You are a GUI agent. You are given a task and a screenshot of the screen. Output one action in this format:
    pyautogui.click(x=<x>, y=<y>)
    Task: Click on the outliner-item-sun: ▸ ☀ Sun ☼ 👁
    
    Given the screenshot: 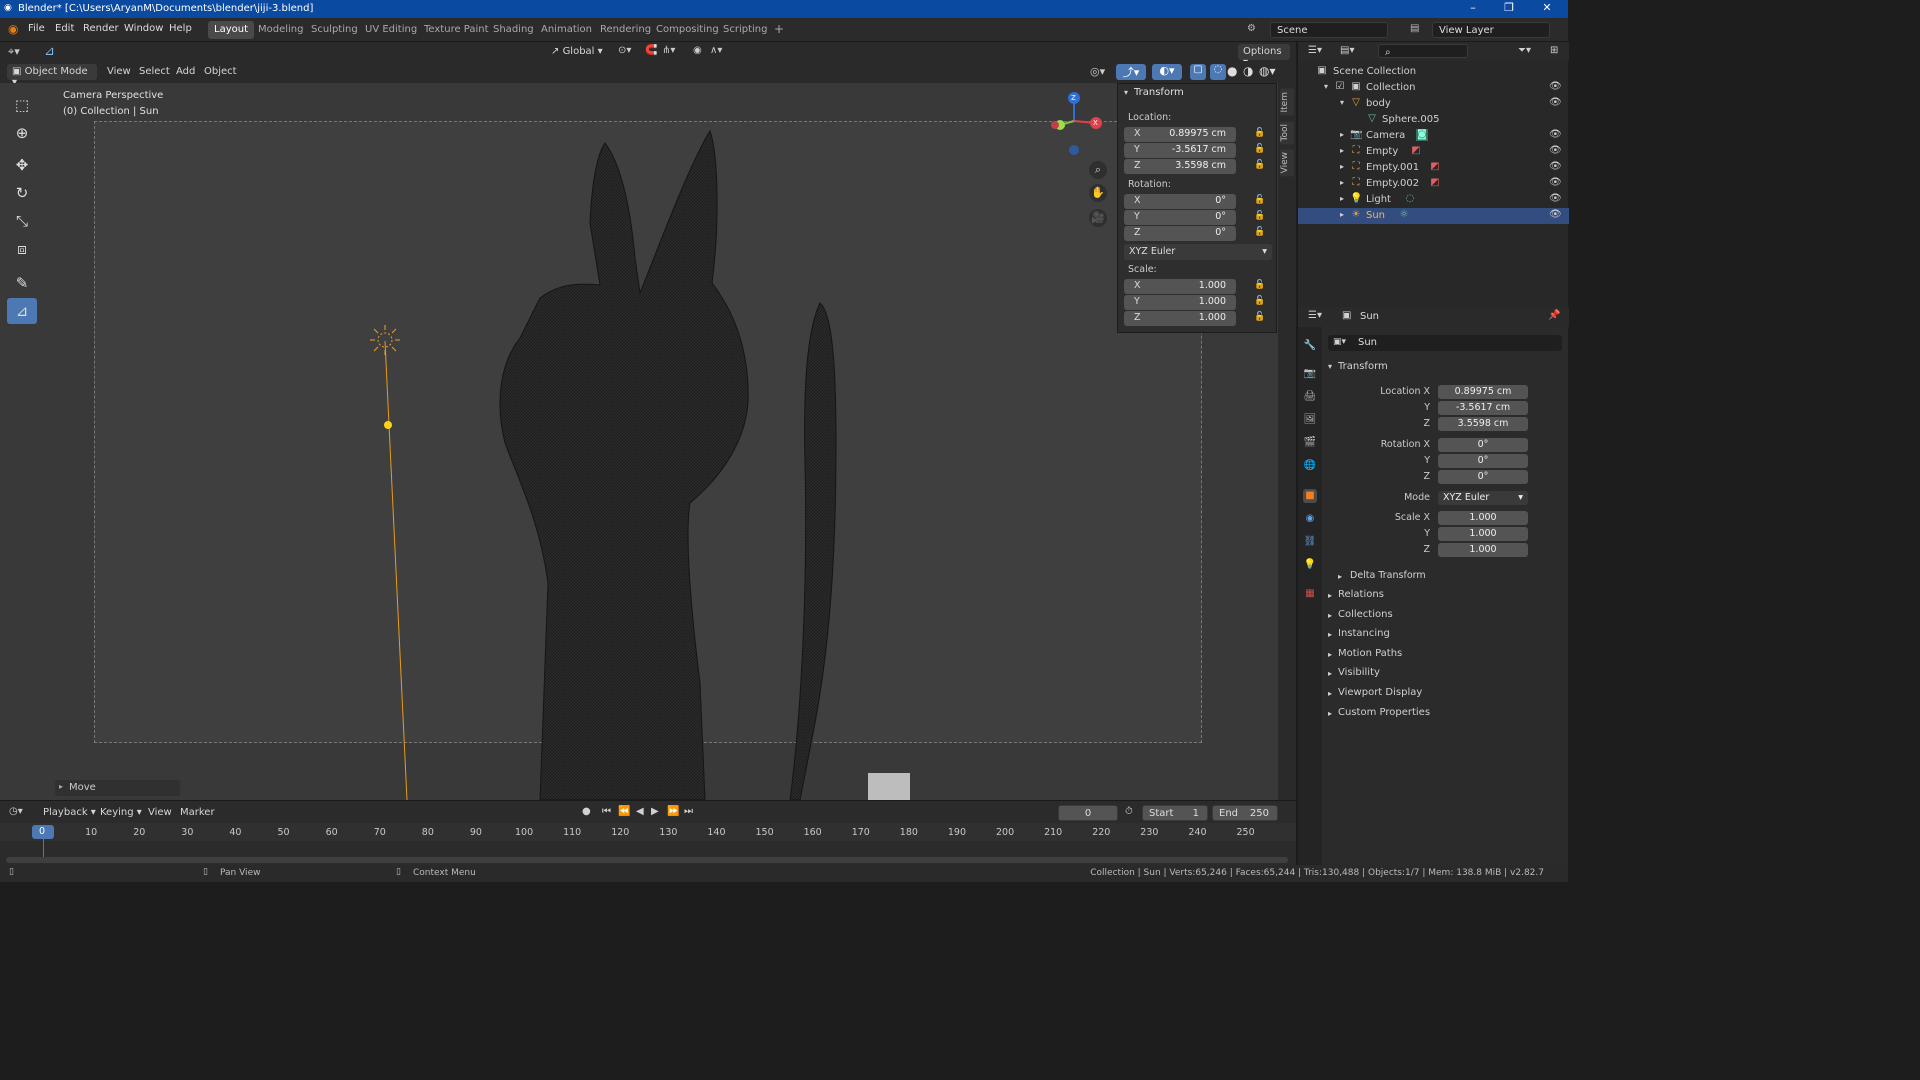 What is the action you would take?
    pyautogui.click(x=1433, y=216)
    